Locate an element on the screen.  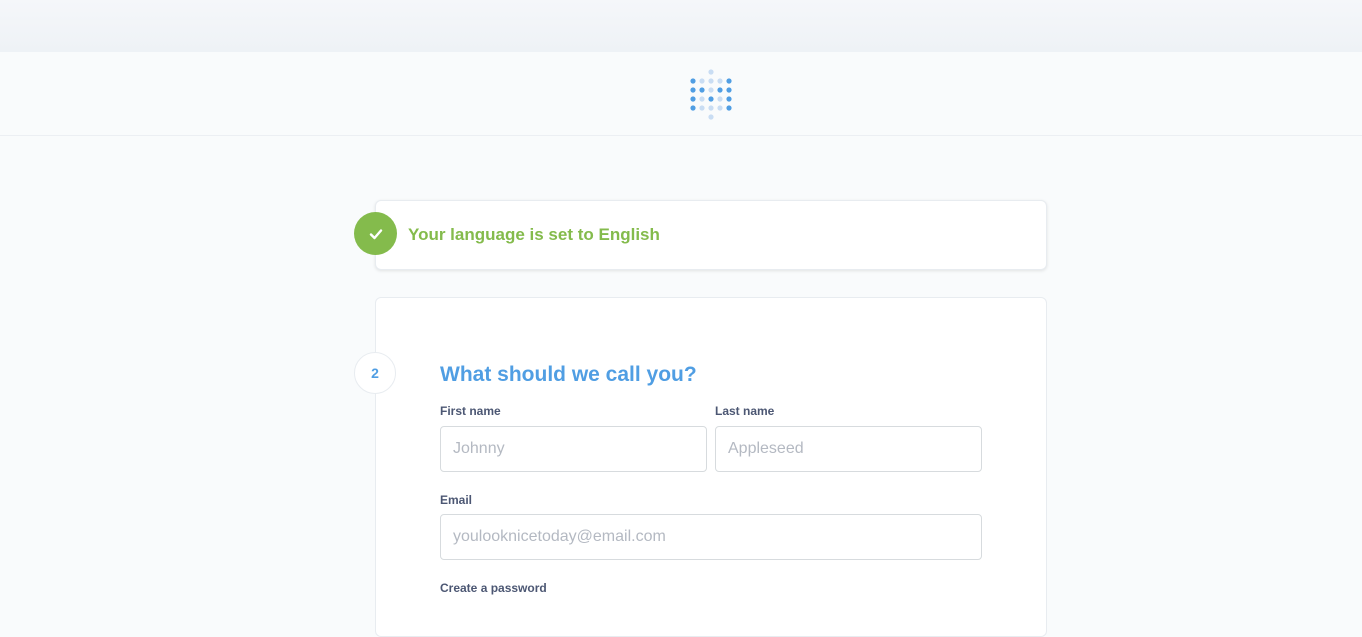
check-icon is located at coordinates (375, 233).